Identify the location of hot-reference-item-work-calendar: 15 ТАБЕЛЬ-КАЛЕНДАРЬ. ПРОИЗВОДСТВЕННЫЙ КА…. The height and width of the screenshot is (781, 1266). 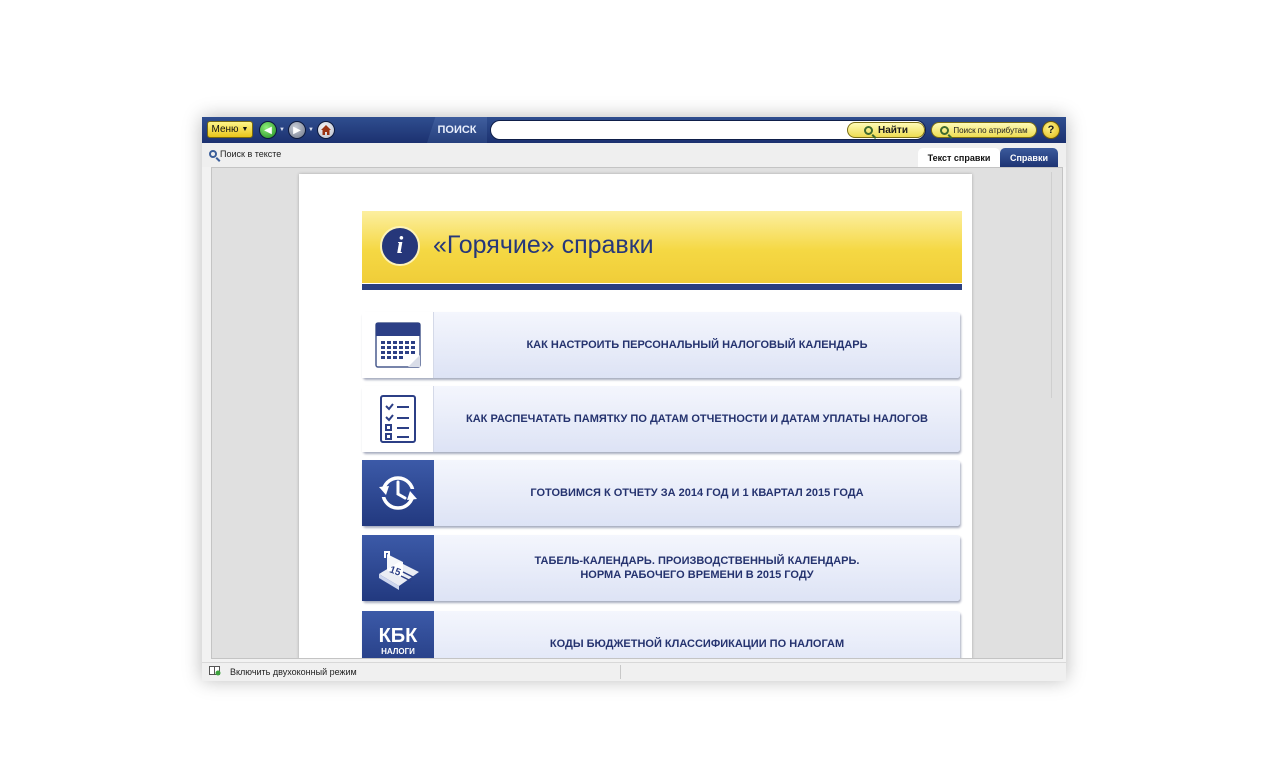
(661, 568).